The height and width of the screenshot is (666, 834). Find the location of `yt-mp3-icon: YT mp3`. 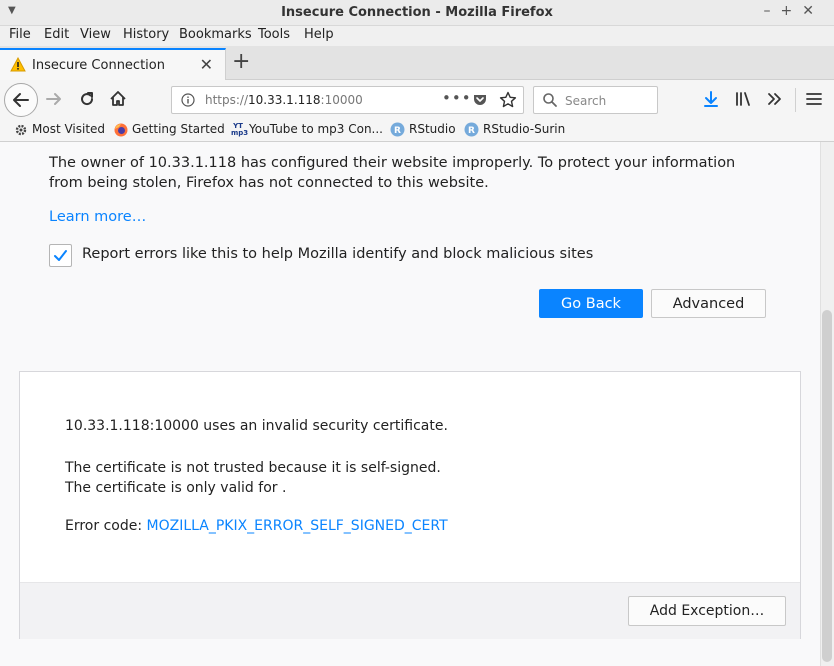

yt-mp3-icon: YT mp3 is located at coordinates (240, 129).